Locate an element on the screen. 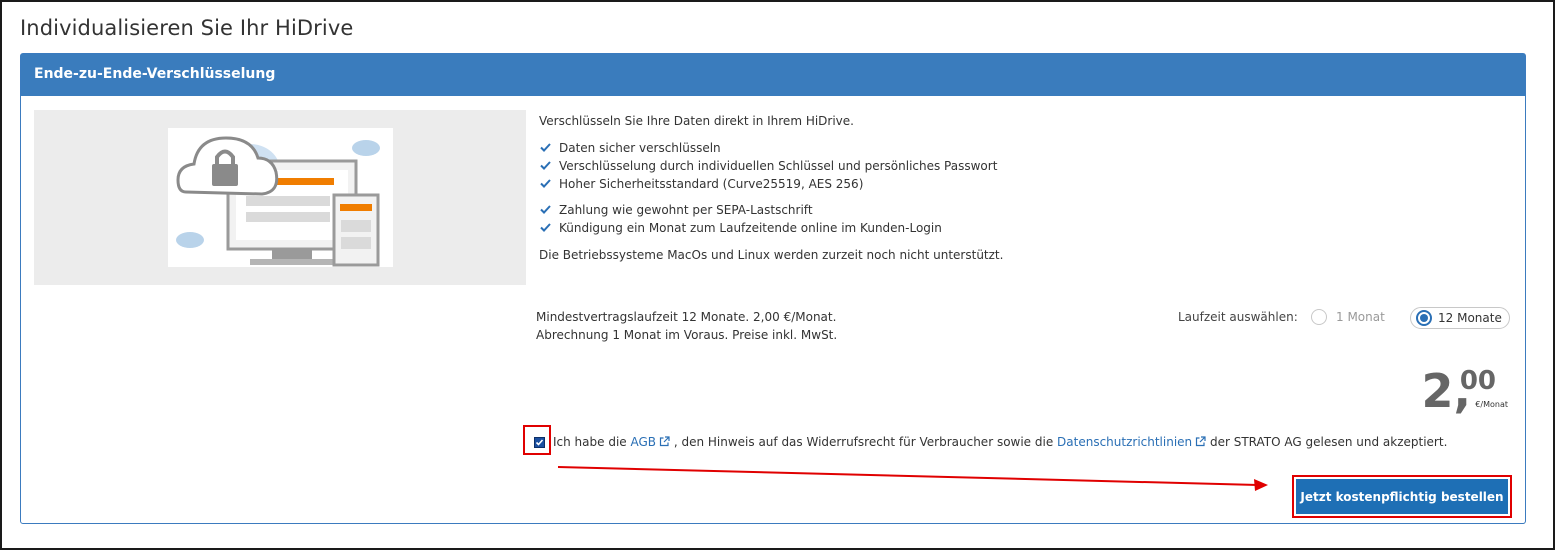 The image size is (1555, 550). list-item: Zahlung wie gewohnt per SEPA-Lastschrift is located at coordinates (771, 210).